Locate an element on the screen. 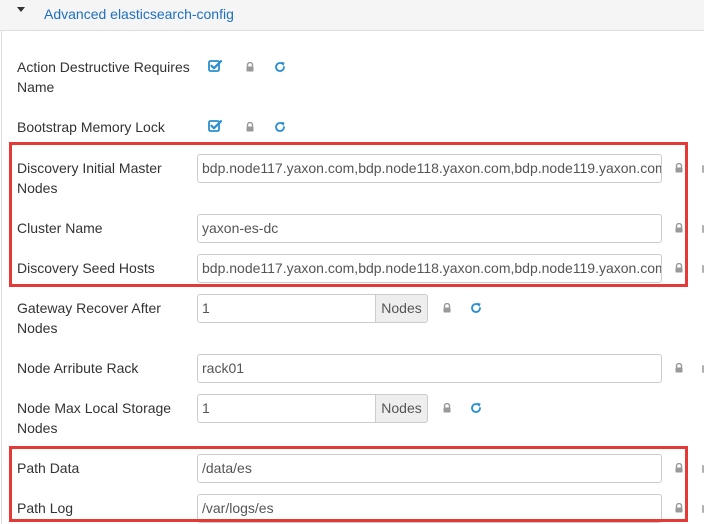  section-header: Advanced elasticsearch-config is located at coordinates (352, 15).